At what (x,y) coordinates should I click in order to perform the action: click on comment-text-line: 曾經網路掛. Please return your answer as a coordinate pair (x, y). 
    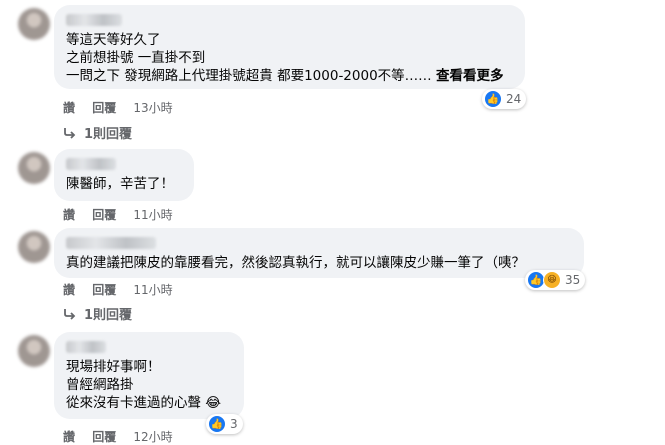
    Looking at the image, I should click on (100, 385).